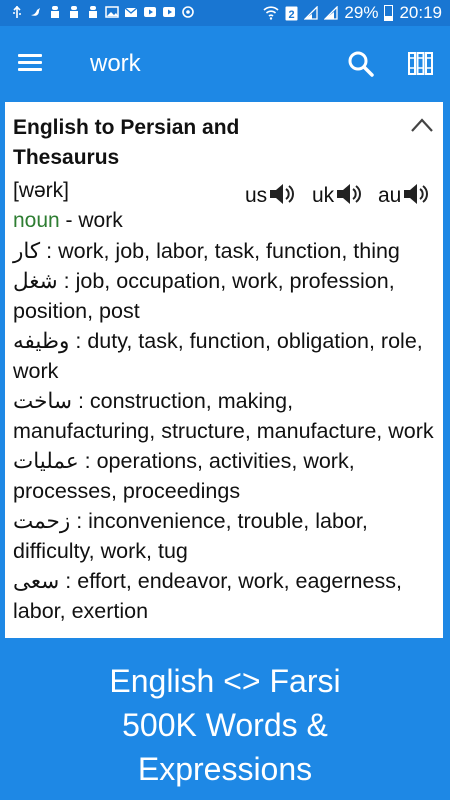 This screenshot has width=450, height=800. What do you see at coordinates (115, 64) in the screenshot?
I see `search-query: work` at bounding box center [115, 64].